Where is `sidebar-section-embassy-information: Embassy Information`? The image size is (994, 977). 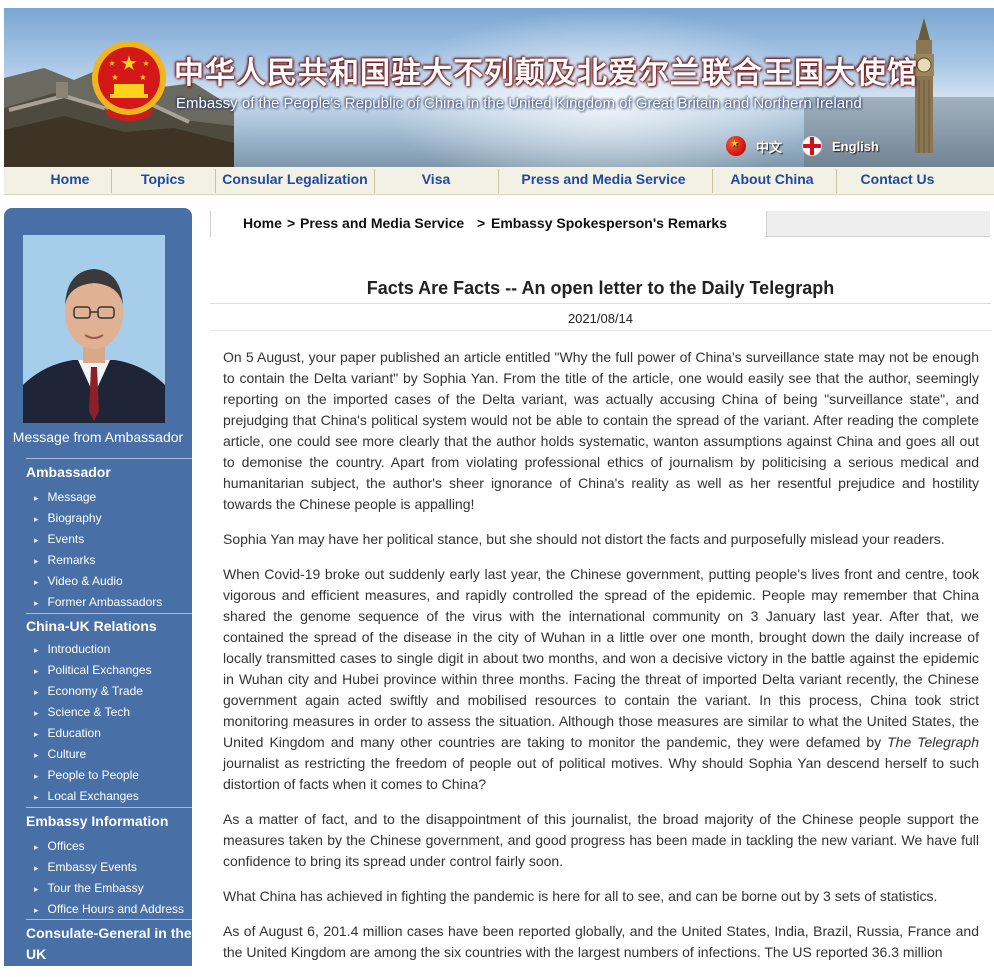 sidebar-section-embassy-information: Embassy Information is located at coordinates (109, 821).